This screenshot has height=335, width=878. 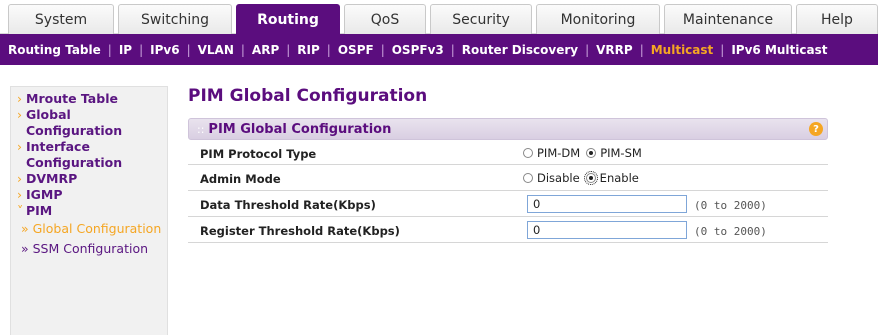 What do you see at coordinates (837, 19) in the screenshot?
I see `tab-help: Help` at bounding box center [837, 19].